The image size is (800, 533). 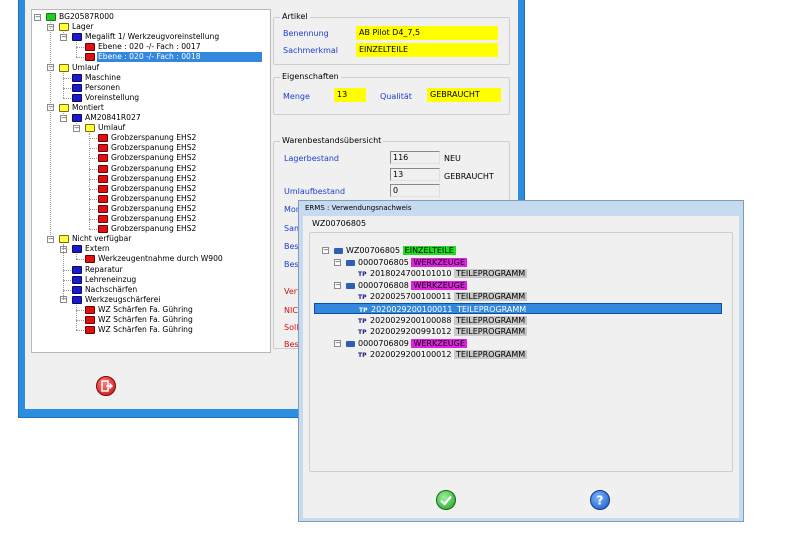 What do you see at coordinates (412, 355) in the screenshot?
I see `usage-code: 2020029200100012` at bounding box center [412, 355].